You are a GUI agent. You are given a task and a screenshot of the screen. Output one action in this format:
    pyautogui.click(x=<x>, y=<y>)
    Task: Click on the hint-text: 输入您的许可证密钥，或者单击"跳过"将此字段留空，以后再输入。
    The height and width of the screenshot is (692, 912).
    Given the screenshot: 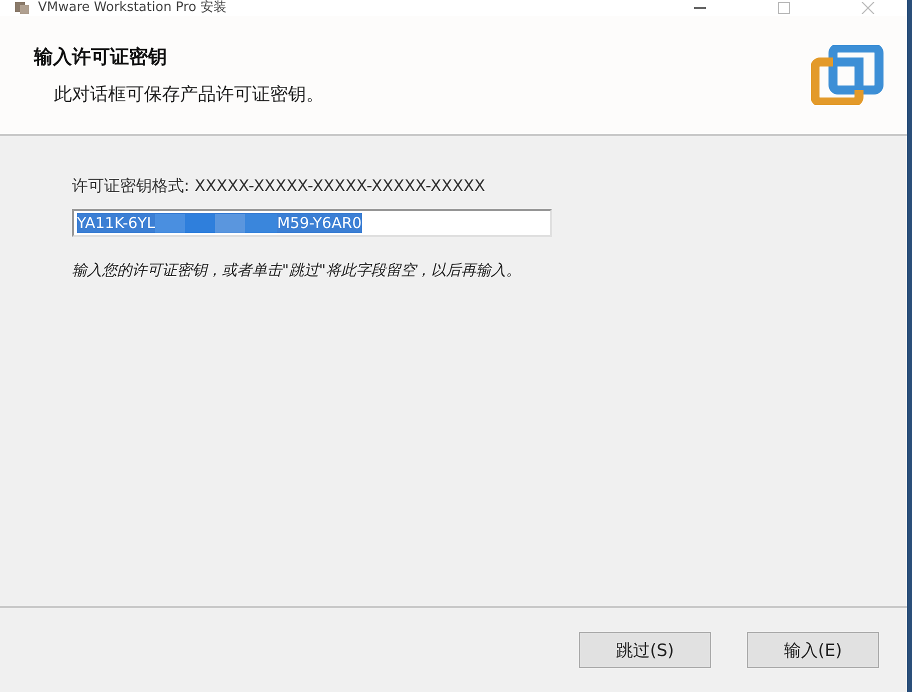 What is the action you would take?
    pyautogui.click(x=297, y=270)
    